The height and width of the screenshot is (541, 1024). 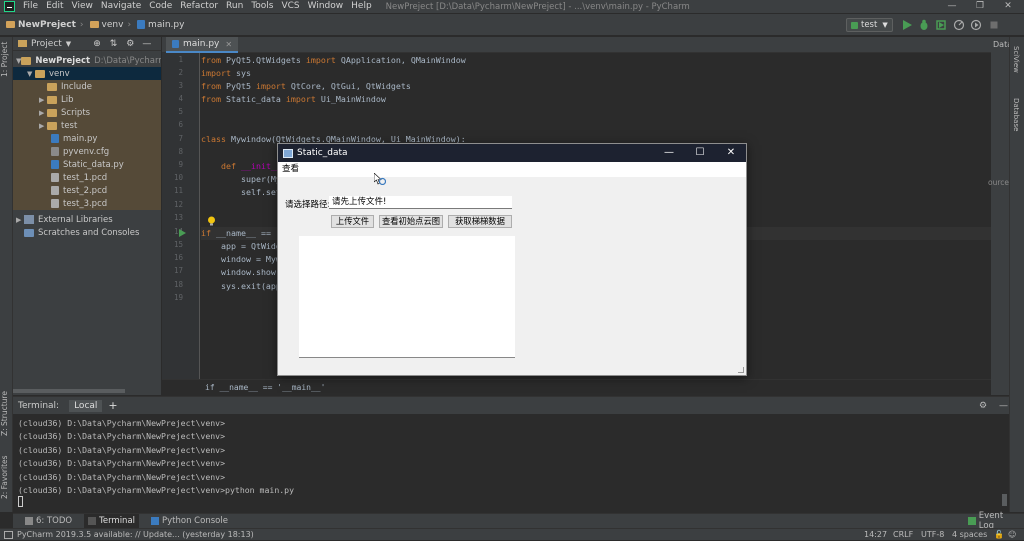 I want to click on chevron-right-icon: ›, so click(x=129, y=24).